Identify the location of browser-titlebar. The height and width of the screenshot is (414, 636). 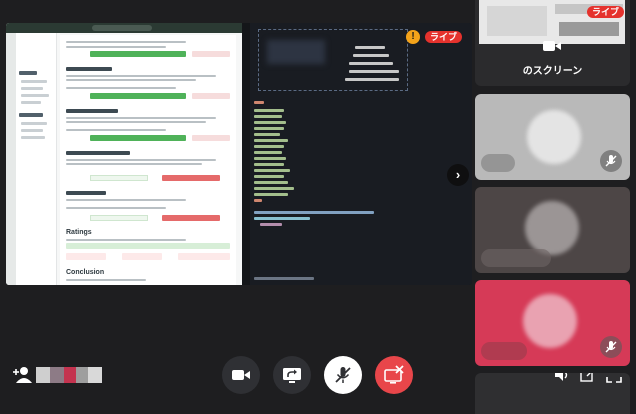
(124, 31).